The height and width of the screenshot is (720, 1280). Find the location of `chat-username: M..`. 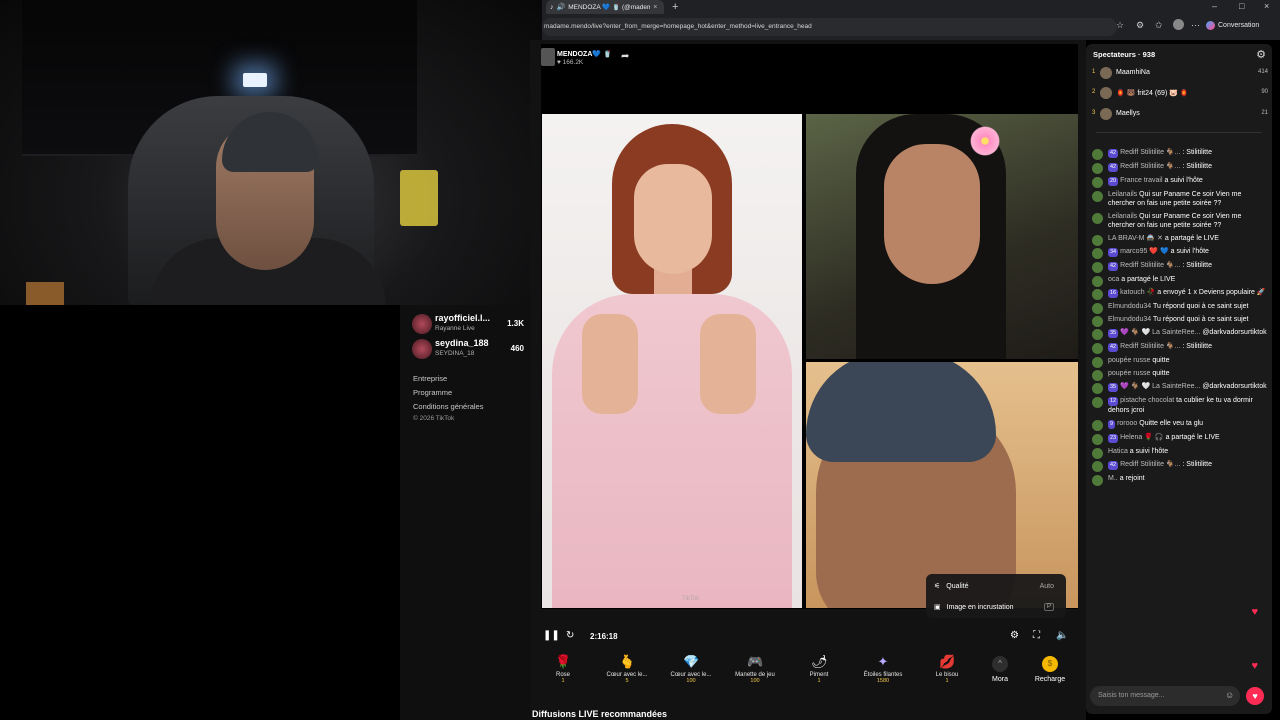

chat-username: M.. is located at coordinates (1113, 478).